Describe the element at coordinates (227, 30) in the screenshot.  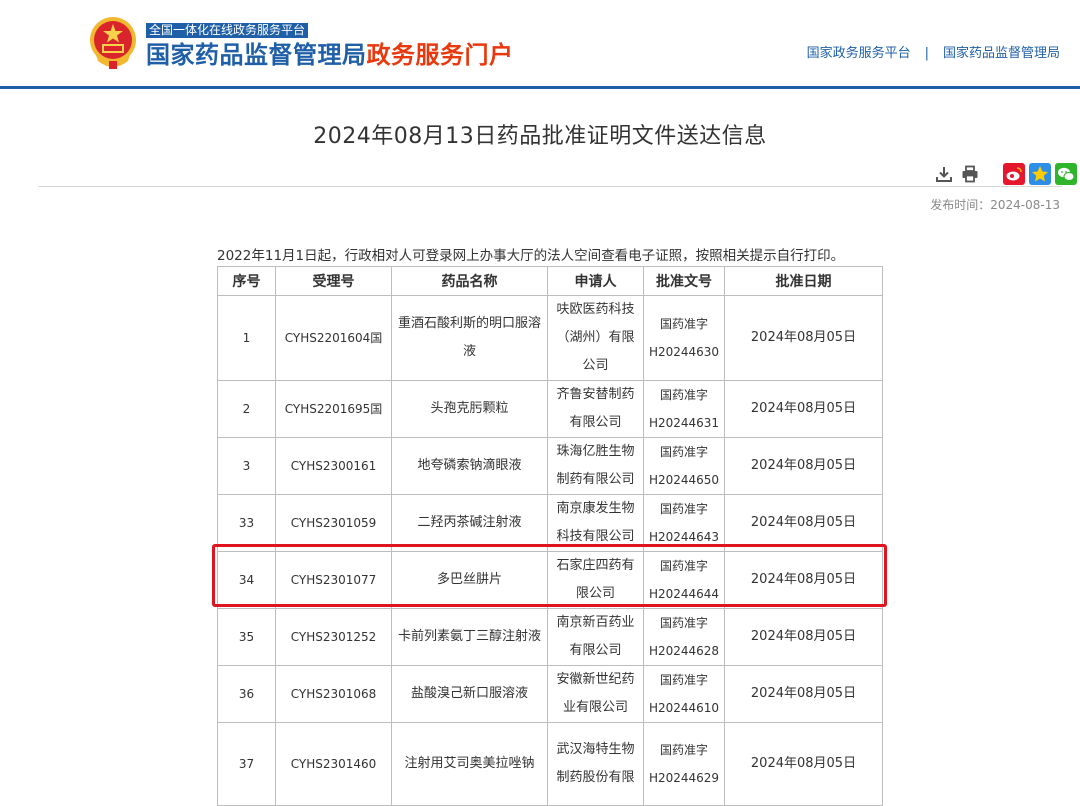
I see `platform-label: 全国一体化在线政务服务平台` at that location.